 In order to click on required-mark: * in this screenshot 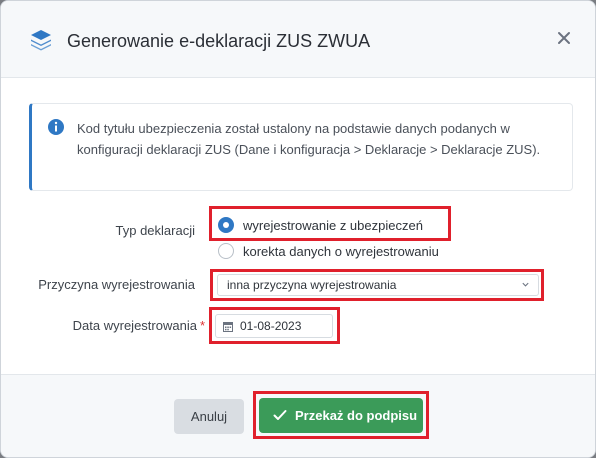, I will do `click(202, 325)`.